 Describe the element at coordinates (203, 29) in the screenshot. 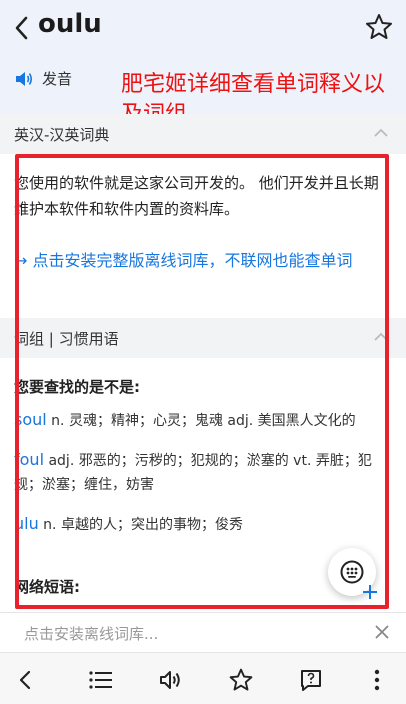

I see `top-bar: oulu` at that location.